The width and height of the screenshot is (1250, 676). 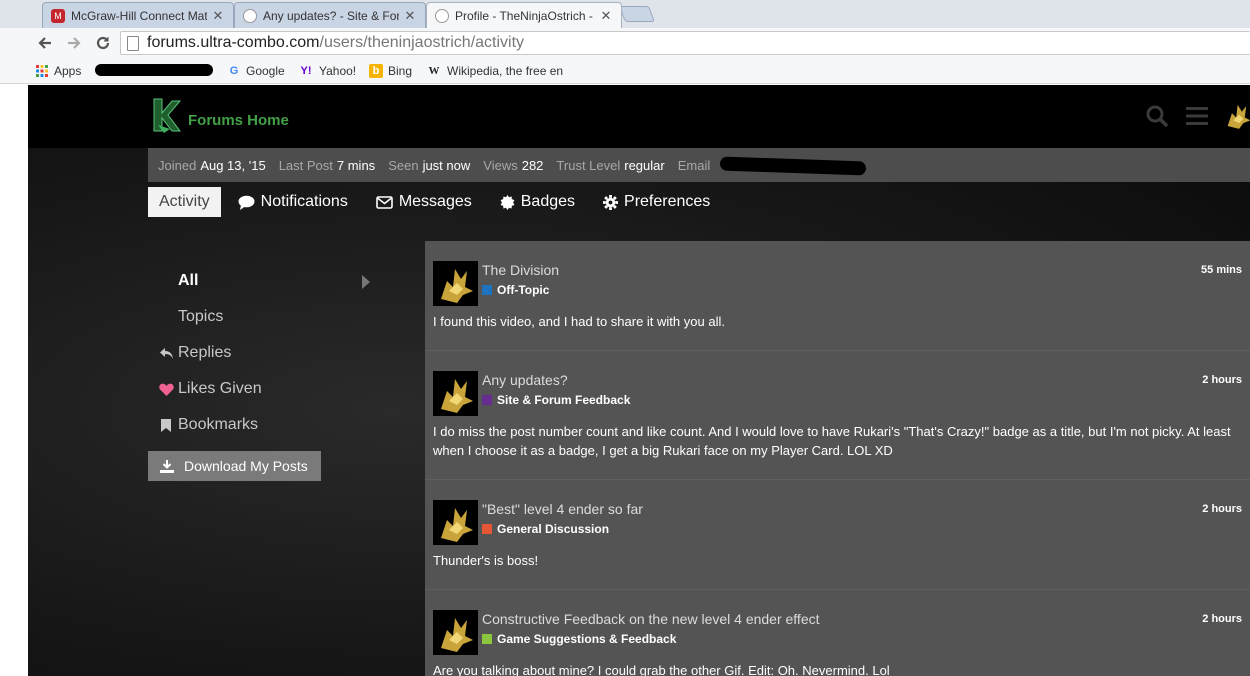 What do you see at coordinates (435, 201) in the screenshot?
I see `tab-label: Messages` at bounding box center [435, 201].